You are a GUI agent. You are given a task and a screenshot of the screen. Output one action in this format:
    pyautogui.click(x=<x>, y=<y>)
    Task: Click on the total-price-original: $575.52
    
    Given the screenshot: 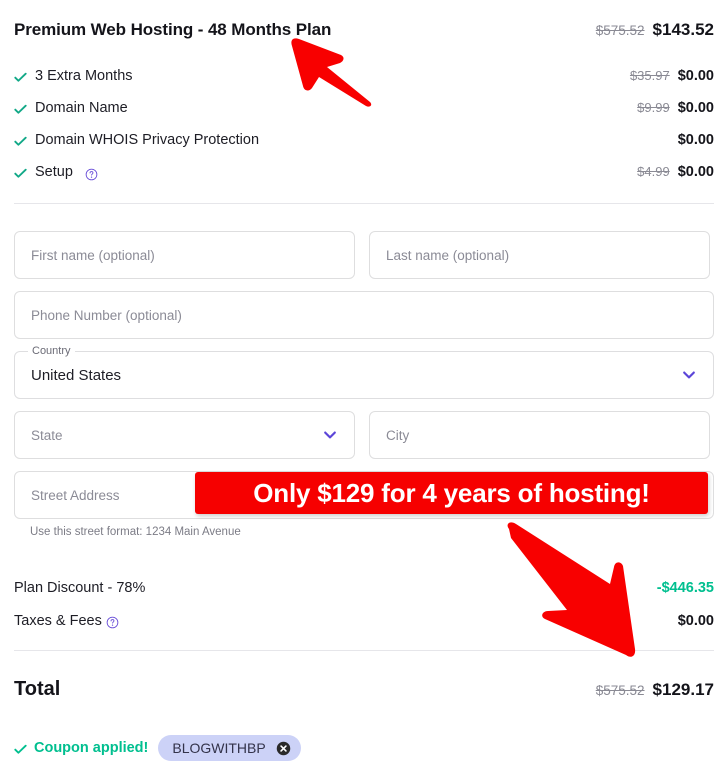 What is the action you would take?
    pyautogui.click(x=620, y=690)
    